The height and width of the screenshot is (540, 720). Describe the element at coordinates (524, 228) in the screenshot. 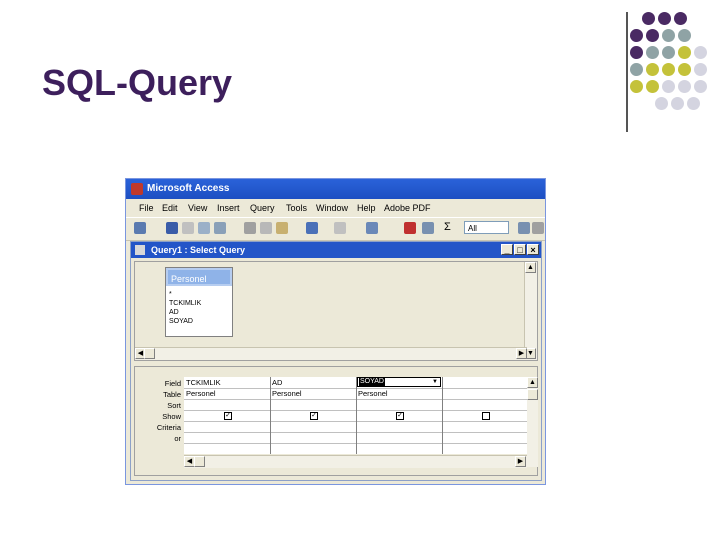

I see `properties-icon` at that location.